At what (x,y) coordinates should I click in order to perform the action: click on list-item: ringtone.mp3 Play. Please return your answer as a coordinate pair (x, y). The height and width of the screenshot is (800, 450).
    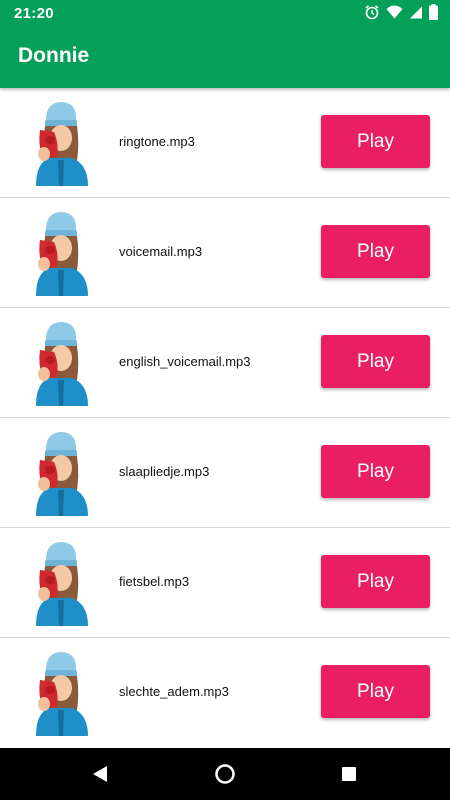
    Looking at the image, I should click on (225, 143).